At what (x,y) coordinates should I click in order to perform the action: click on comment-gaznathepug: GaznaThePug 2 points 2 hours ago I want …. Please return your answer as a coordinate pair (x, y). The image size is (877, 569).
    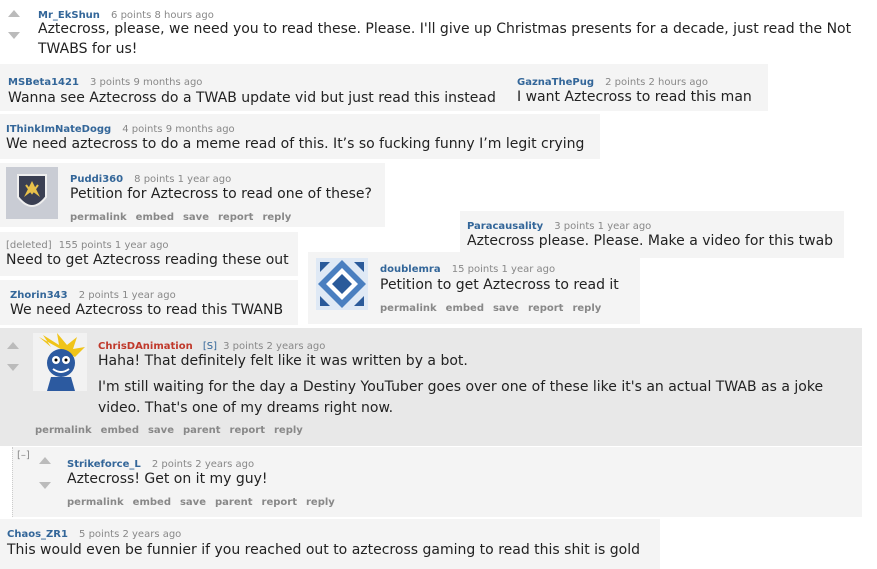
    Looking at the image, I should click on (639, 87).